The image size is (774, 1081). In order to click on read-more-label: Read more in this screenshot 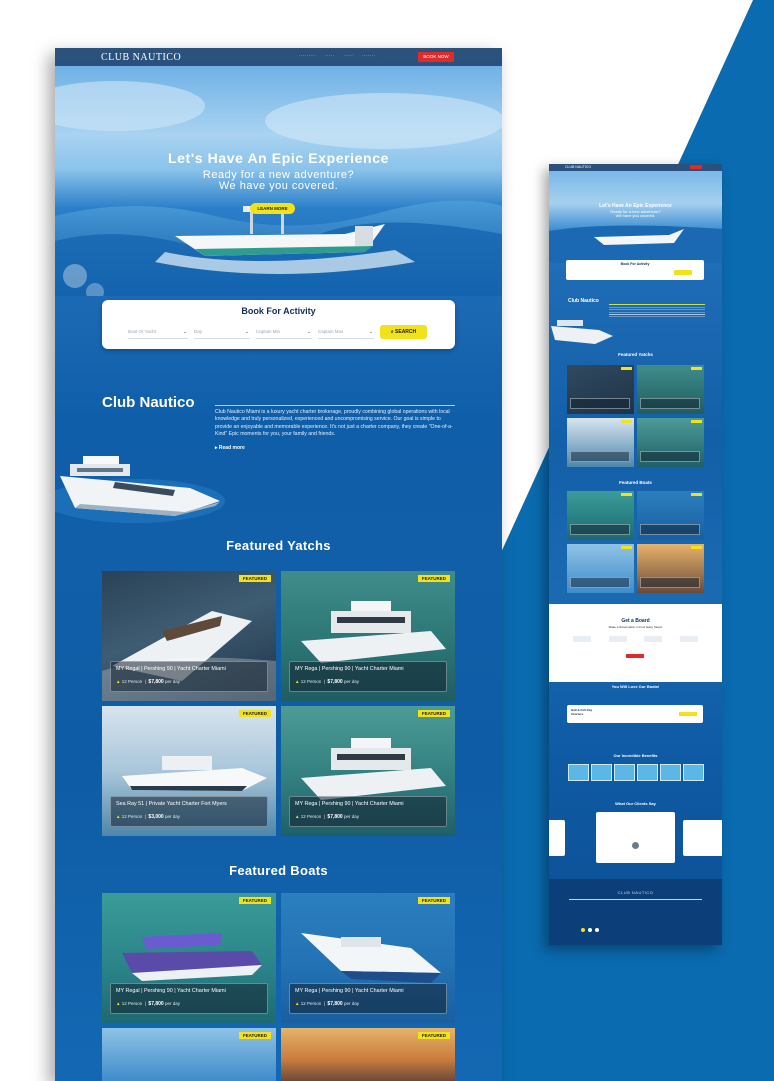, I will do `click(231, 448)`.